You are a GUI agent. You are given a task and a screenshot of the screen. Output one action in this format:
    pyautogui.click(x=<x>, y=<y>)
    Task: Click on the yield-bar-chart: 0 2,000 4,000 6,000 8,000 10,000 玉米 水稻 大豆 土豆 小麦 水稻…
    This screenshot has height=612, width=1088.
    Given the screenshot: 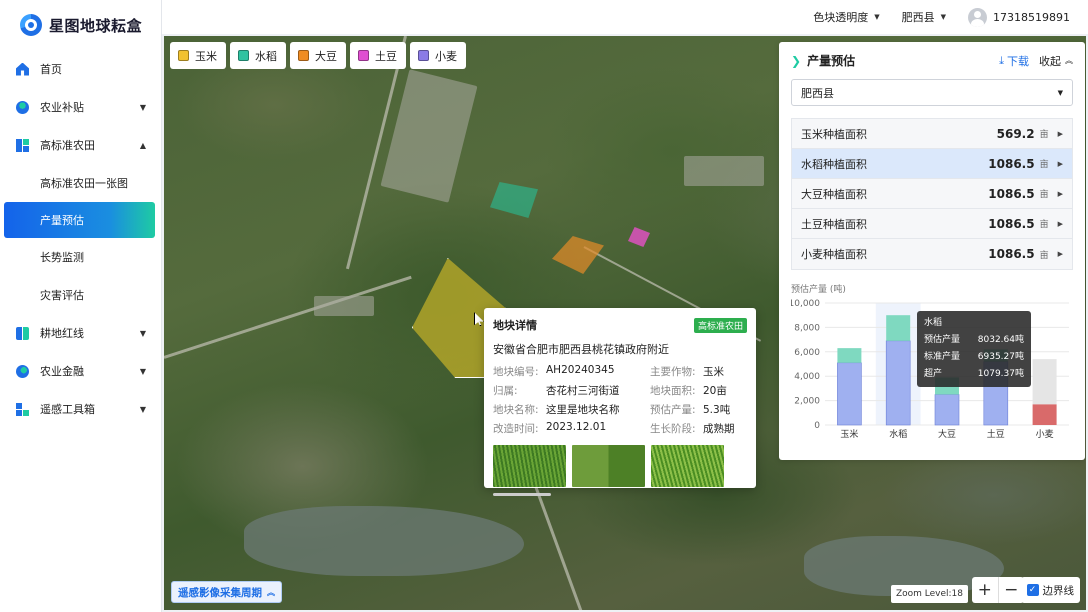 What is the action you would take?
    pyautogui.click(x=932, y=372)
    